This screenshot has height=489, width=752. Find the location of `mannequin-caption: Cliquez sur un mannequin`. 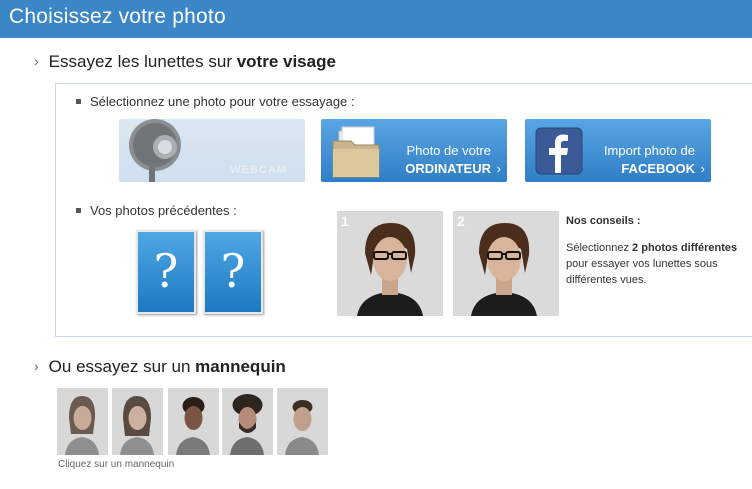

mannequin-caption: Cliquez sur un mannequin is located at coordinates (116, 464).